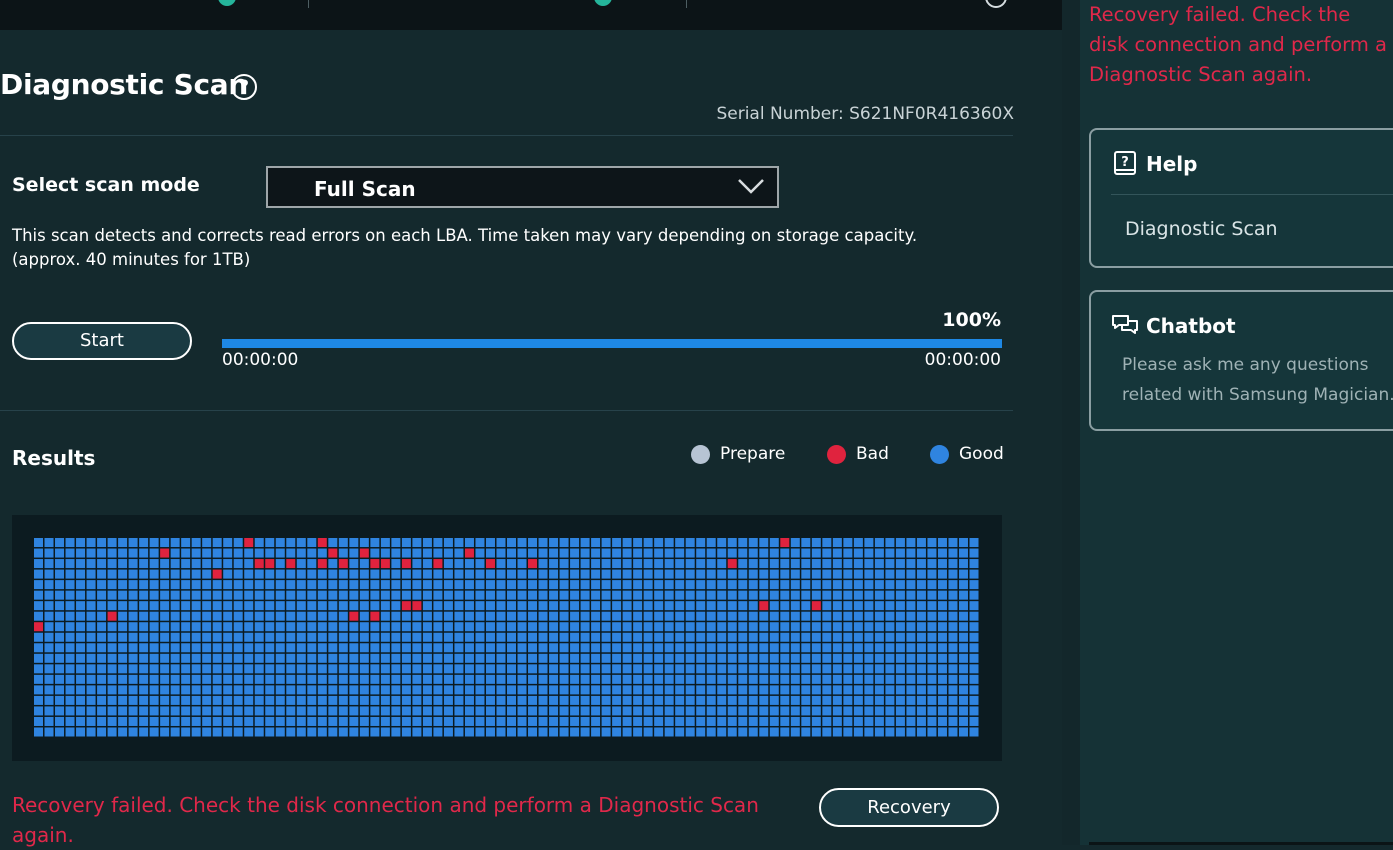  Describe the element at coordinates (996, 4) in the screenshot. I see `settings-icon` at that location.